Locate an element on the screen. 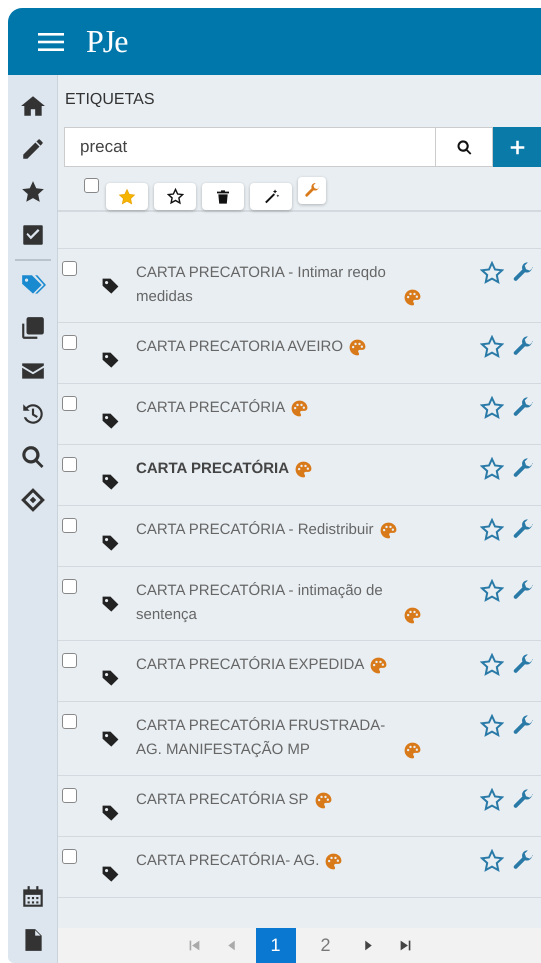  star-icon is located at coordinates (127, 197).